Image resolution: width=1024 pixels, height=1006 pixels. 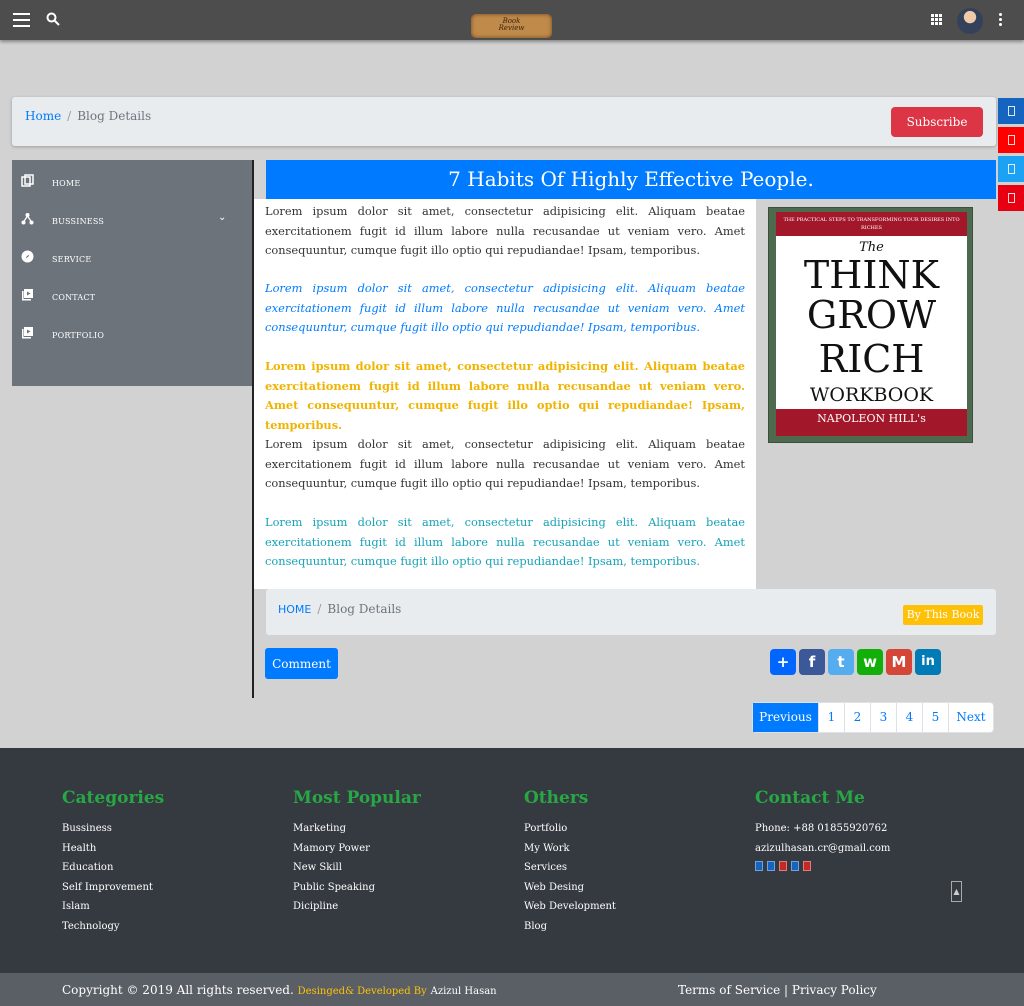 I want to click on scroll-to-top-icon: ▲, so click(x=956, y=891).